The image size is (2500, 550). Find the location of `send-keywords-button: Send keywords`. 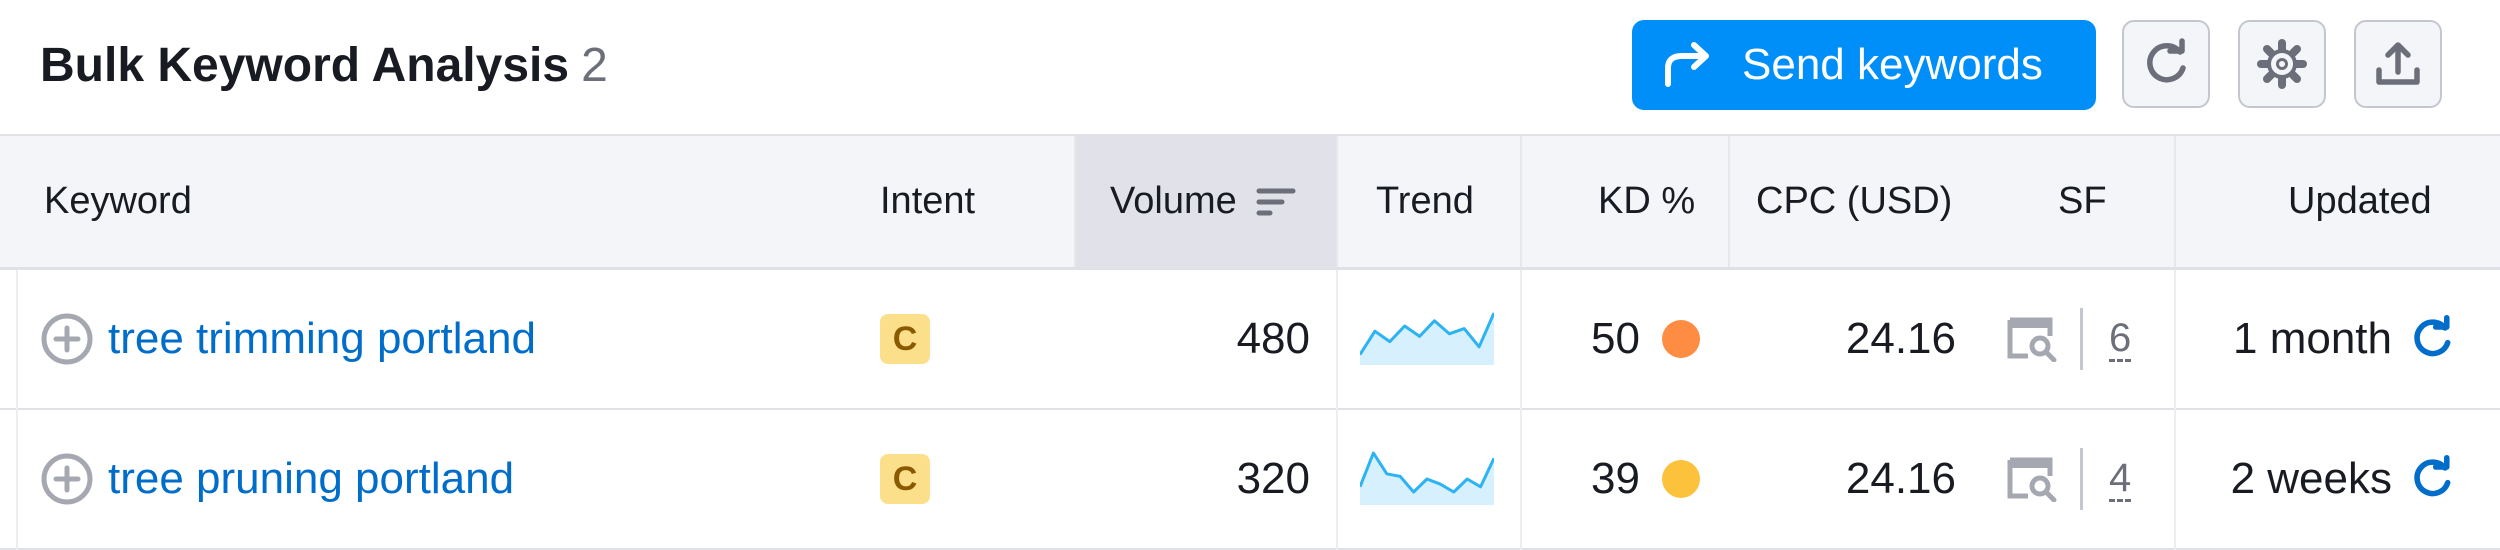

send-keywords-button: Send keywords is located at coordinates (1864, 65).